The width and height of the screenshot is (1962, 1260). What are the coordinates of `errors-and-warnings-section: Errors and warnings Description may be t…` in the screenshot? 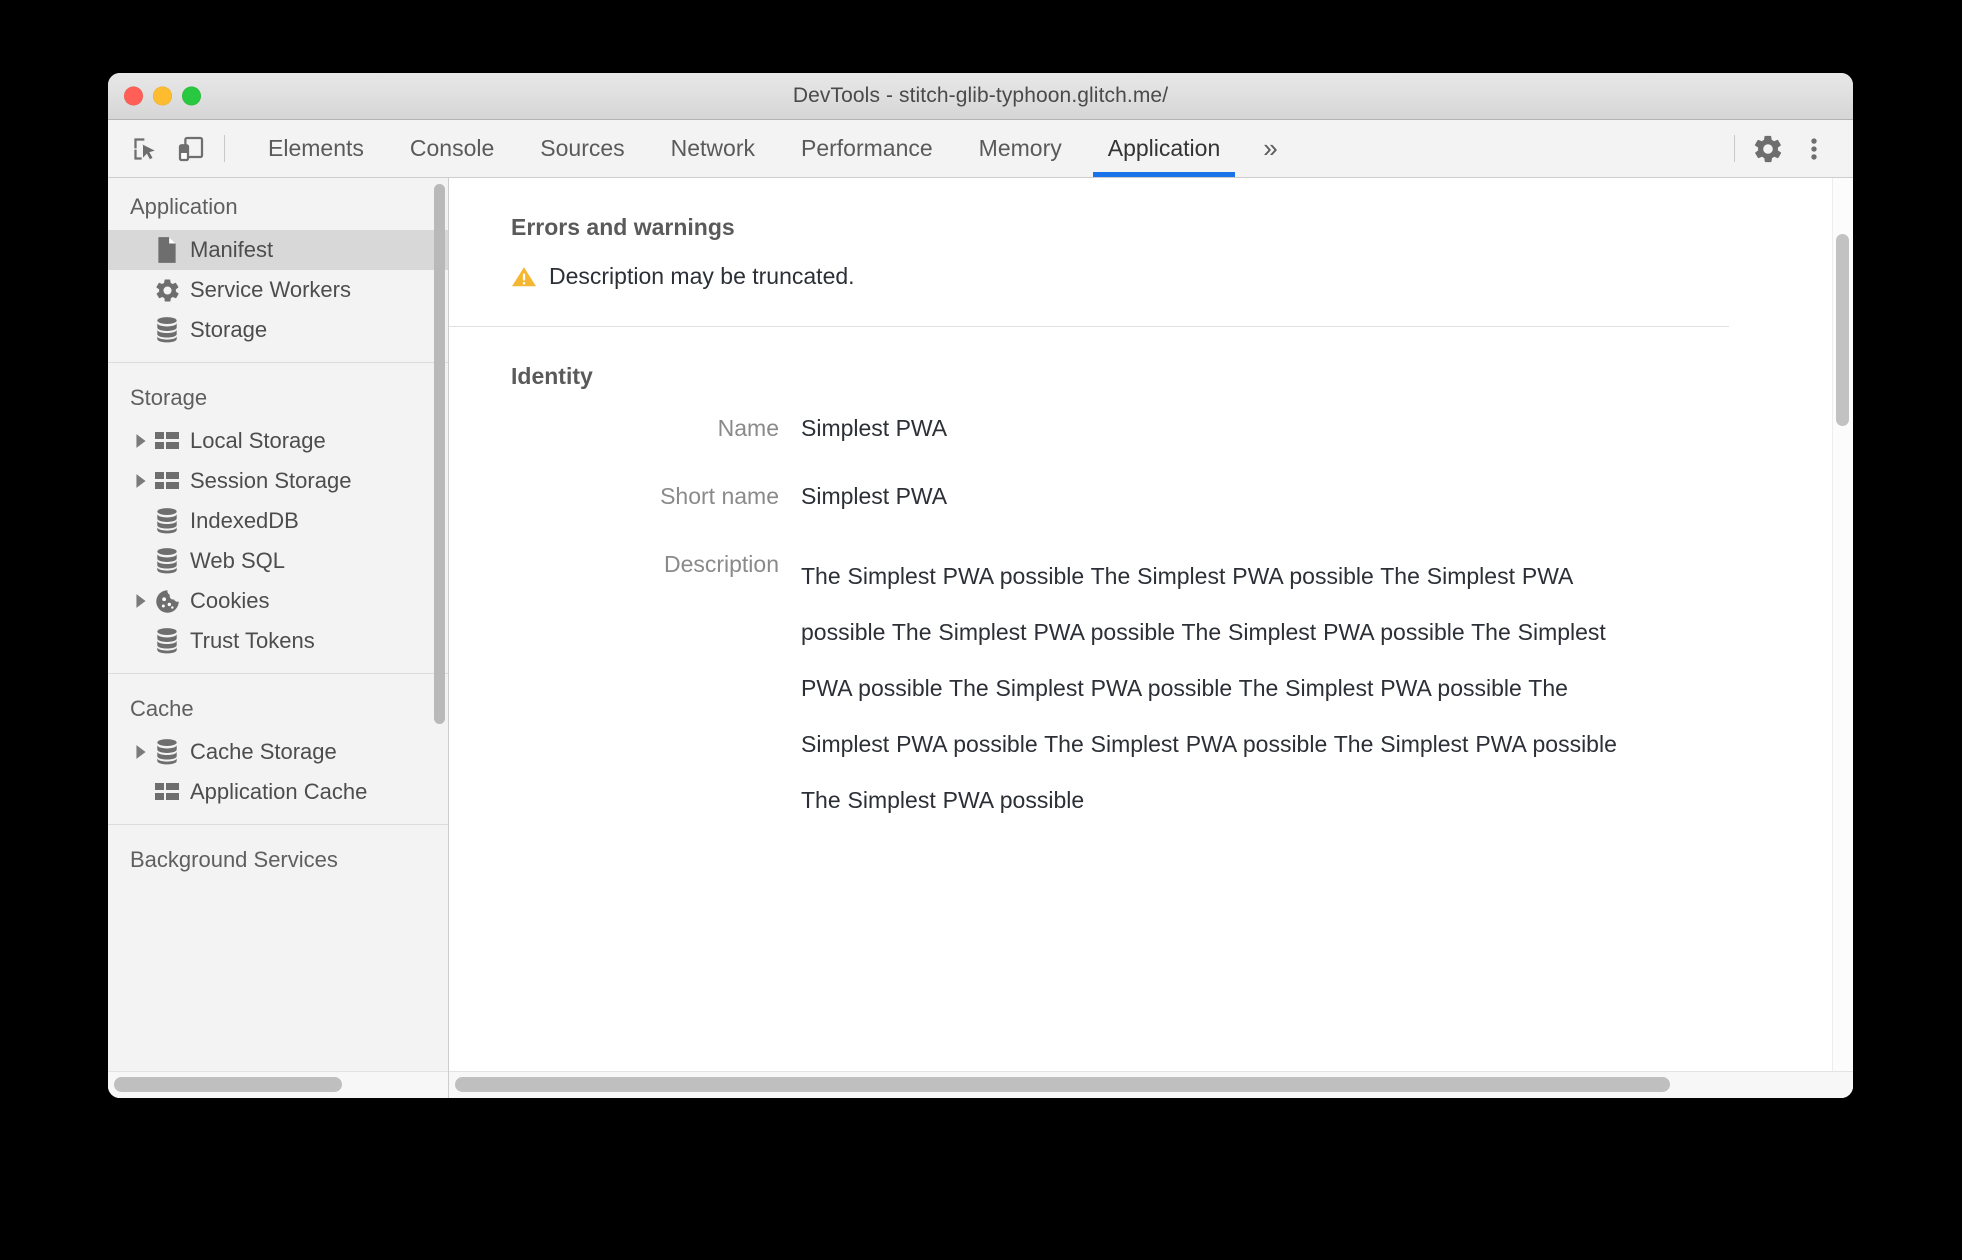 It's located at (1089, 252).